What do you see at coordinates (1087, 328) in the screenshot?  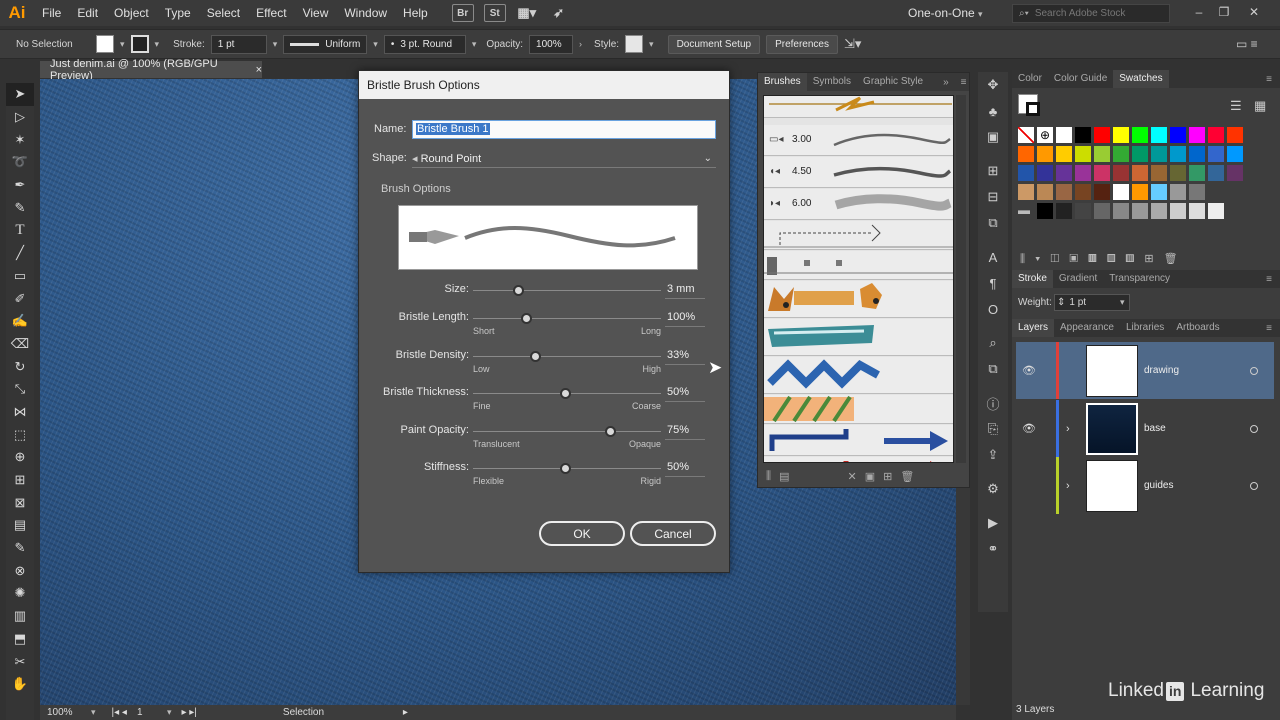 I see `tab-appearance: Appearance` at bounding box center [1087, 328].